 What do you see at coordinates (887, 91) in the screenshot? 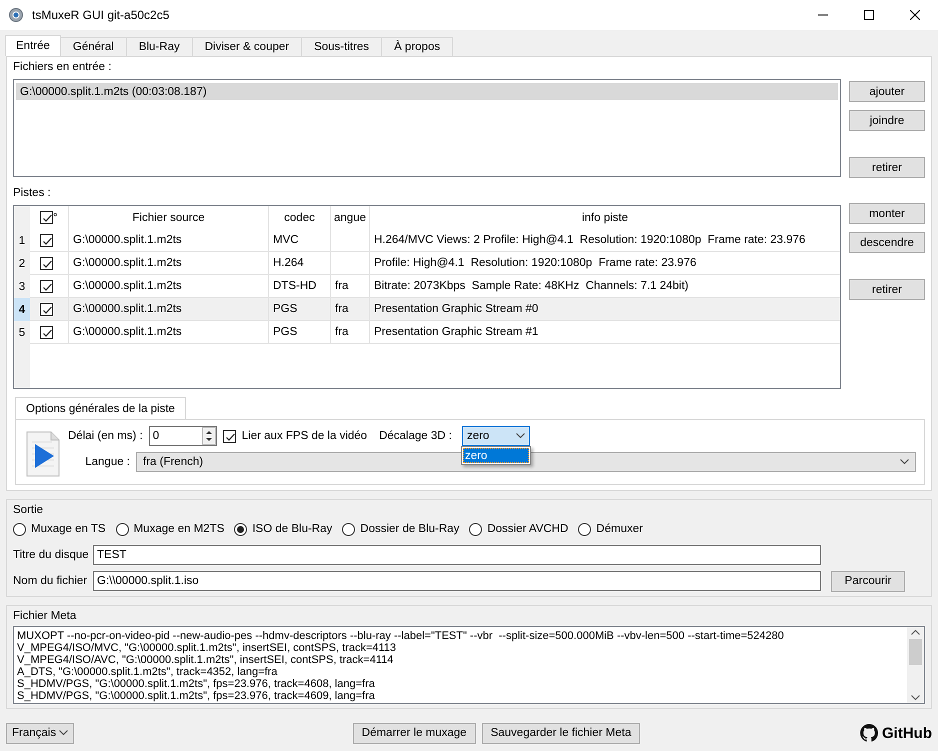
I see `file-button: ajouter` at bounding box center [887, 91].